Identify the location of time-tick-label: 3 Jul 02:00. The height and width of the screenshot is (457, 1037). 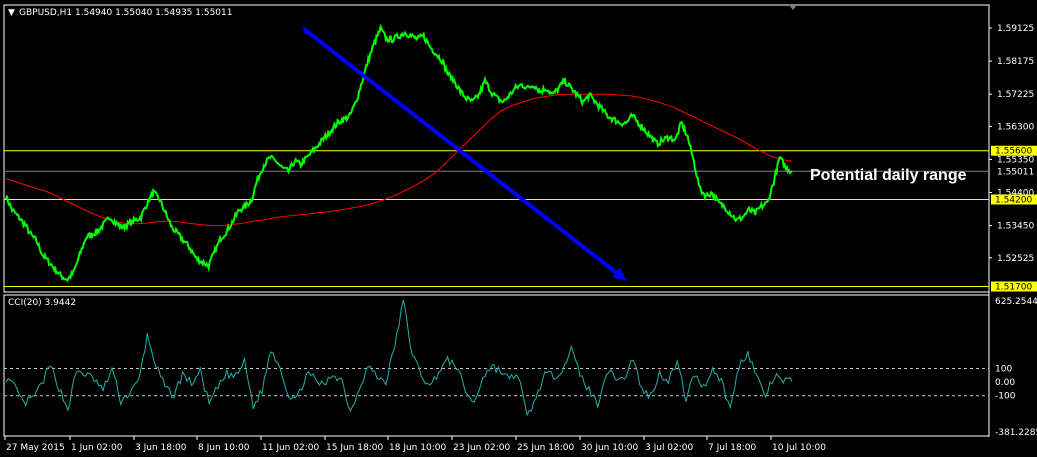
(669, 448).